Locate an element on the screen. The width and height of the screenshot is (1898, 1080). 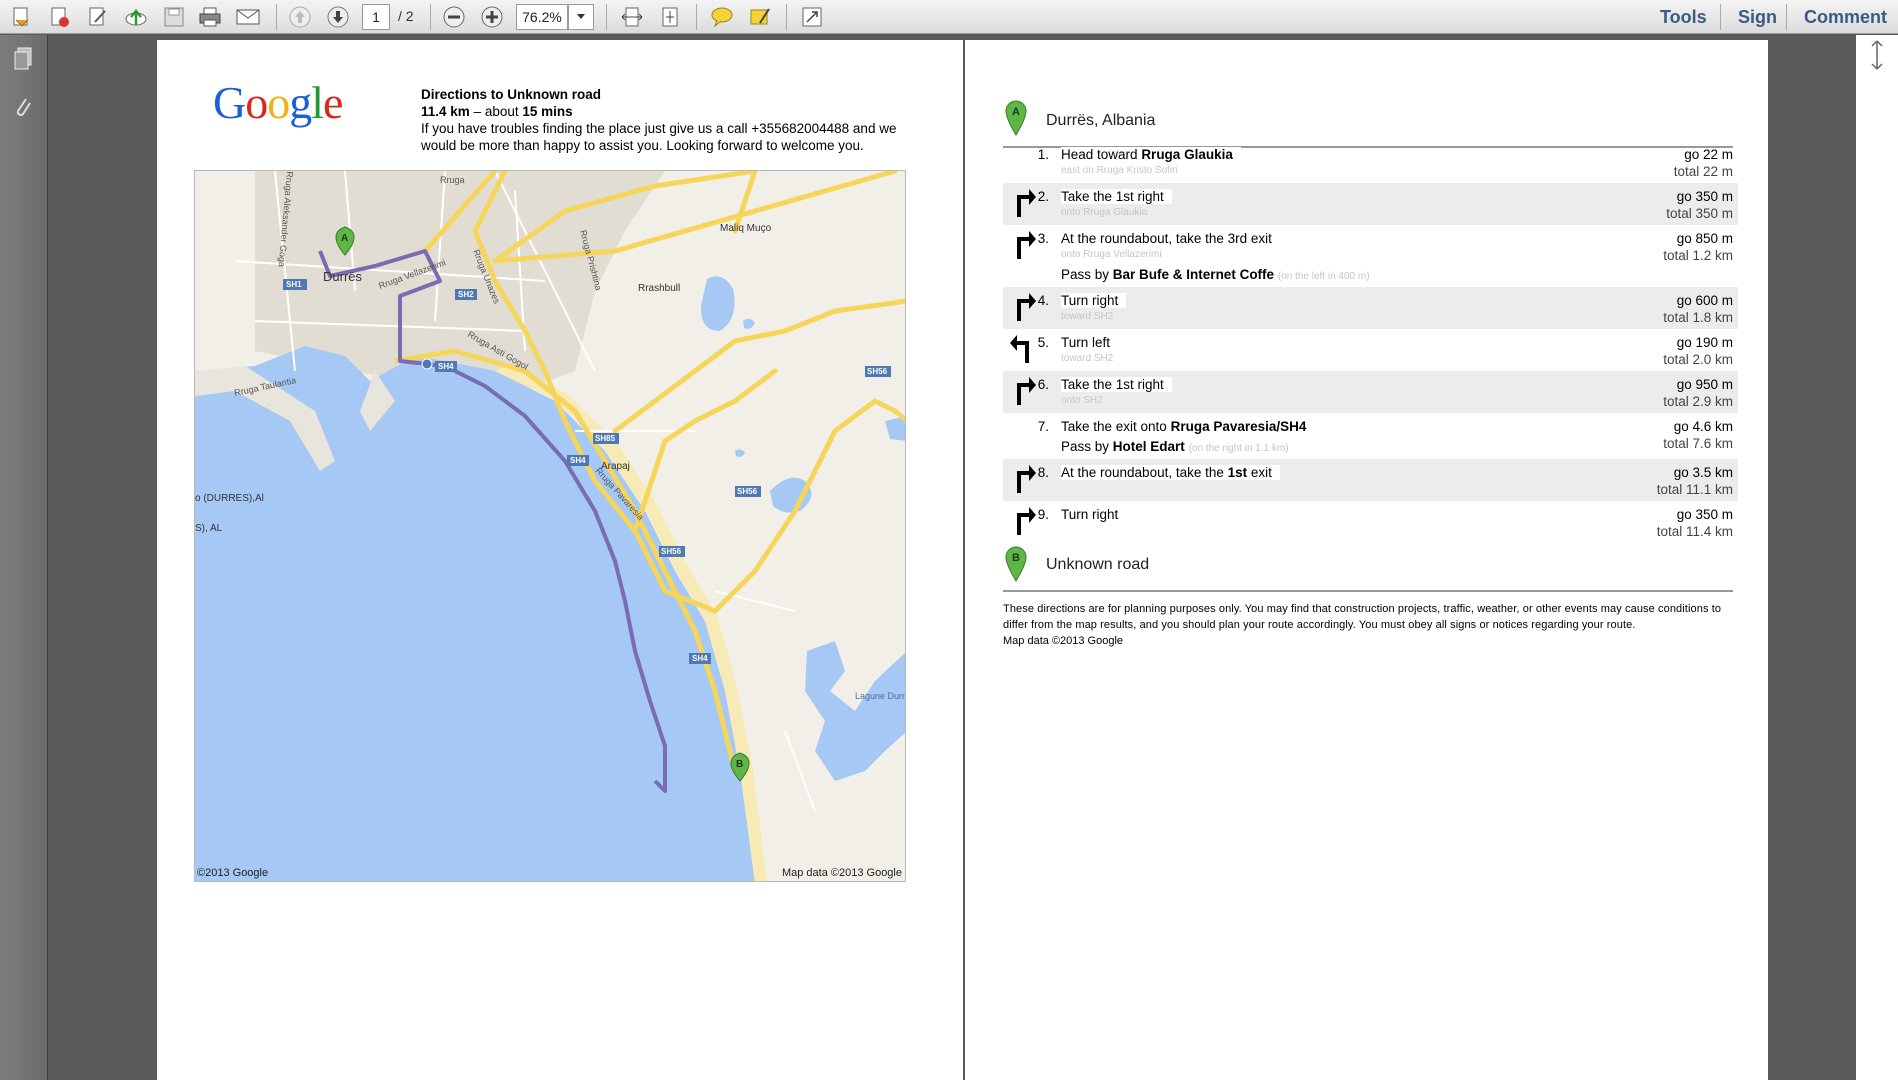
step-number: 7. is located at coordinates (1043, 426).